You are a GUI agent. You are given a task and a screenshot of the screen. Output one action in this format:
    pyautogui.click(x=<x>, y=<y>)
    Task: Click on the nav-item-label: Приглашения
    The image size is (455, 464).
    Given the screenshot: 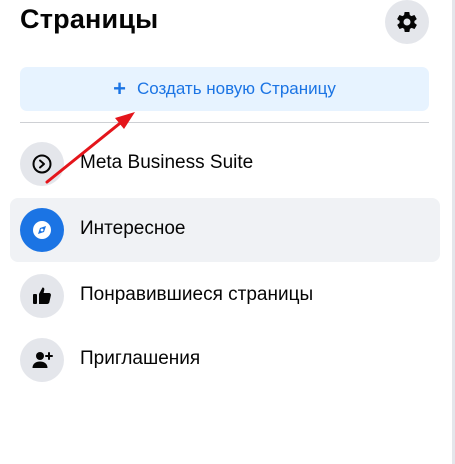 What is the action you would take?
    pyautogui.click(x=140, y=358)
    